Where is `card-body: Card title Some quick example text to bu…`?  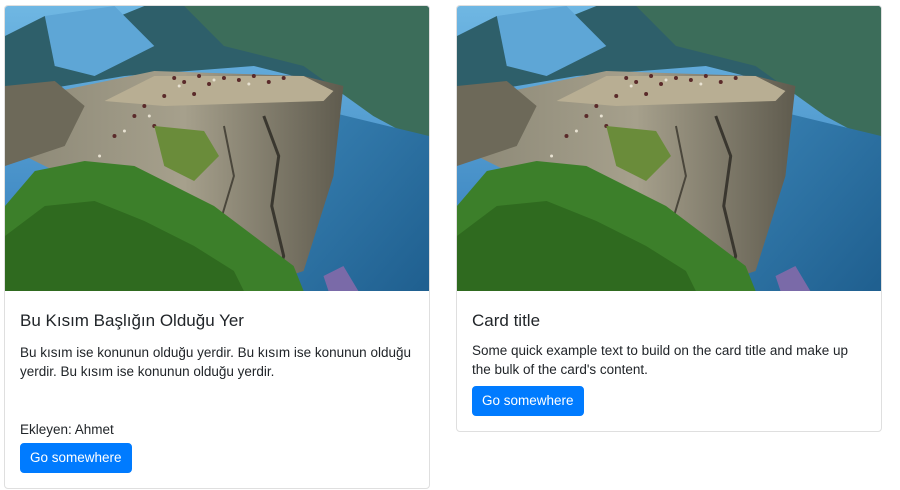
card-body: Card title Some quick example text to bu… is located at coordinates (669, 335).